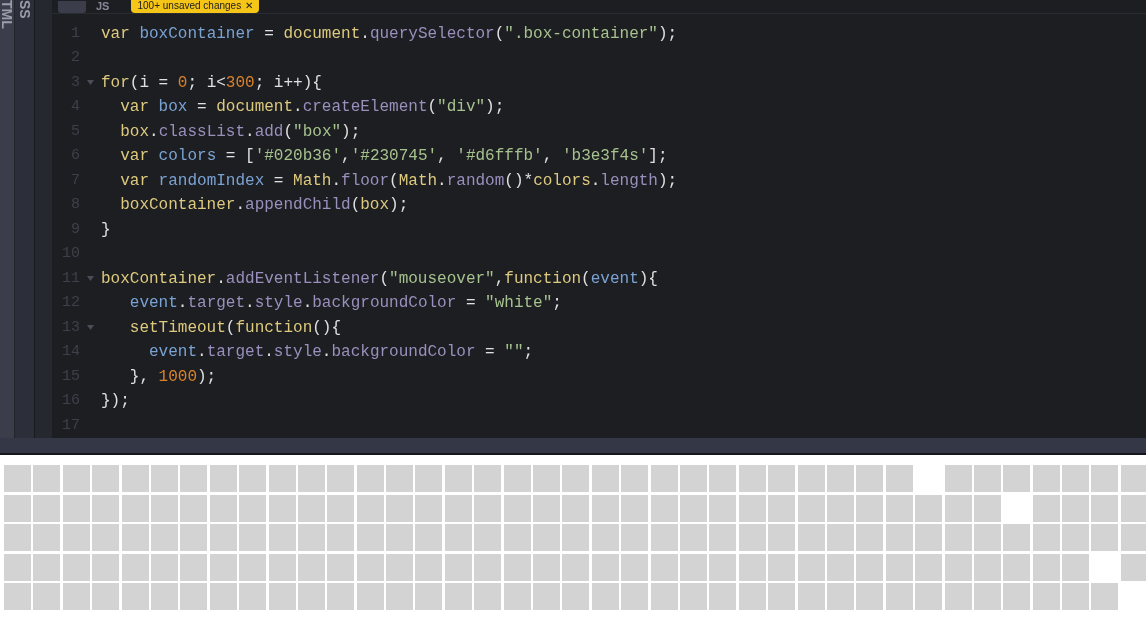 This screenshot has width=1146, height=619. Describe the element at coordinates (264, 206) in the screenshot. I see `code-line: boxContainer.appendChild(box);` at that location.